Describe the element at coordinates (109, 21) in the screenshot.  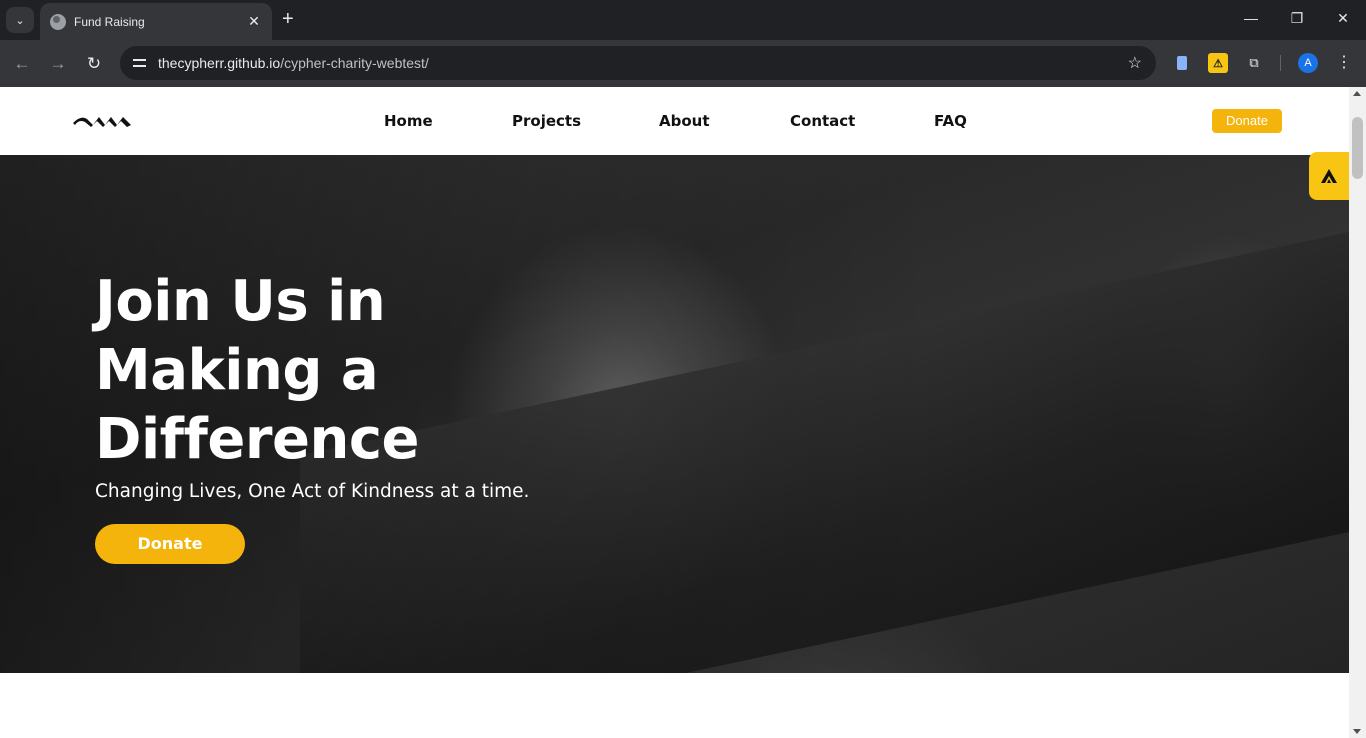
I see `tab-title: Fund Raising` at that location.